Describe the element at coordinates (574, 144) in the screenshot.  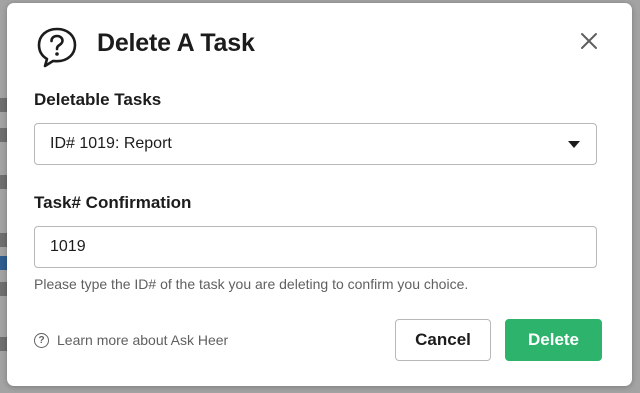
I see `chevron-down-icon` at that location.